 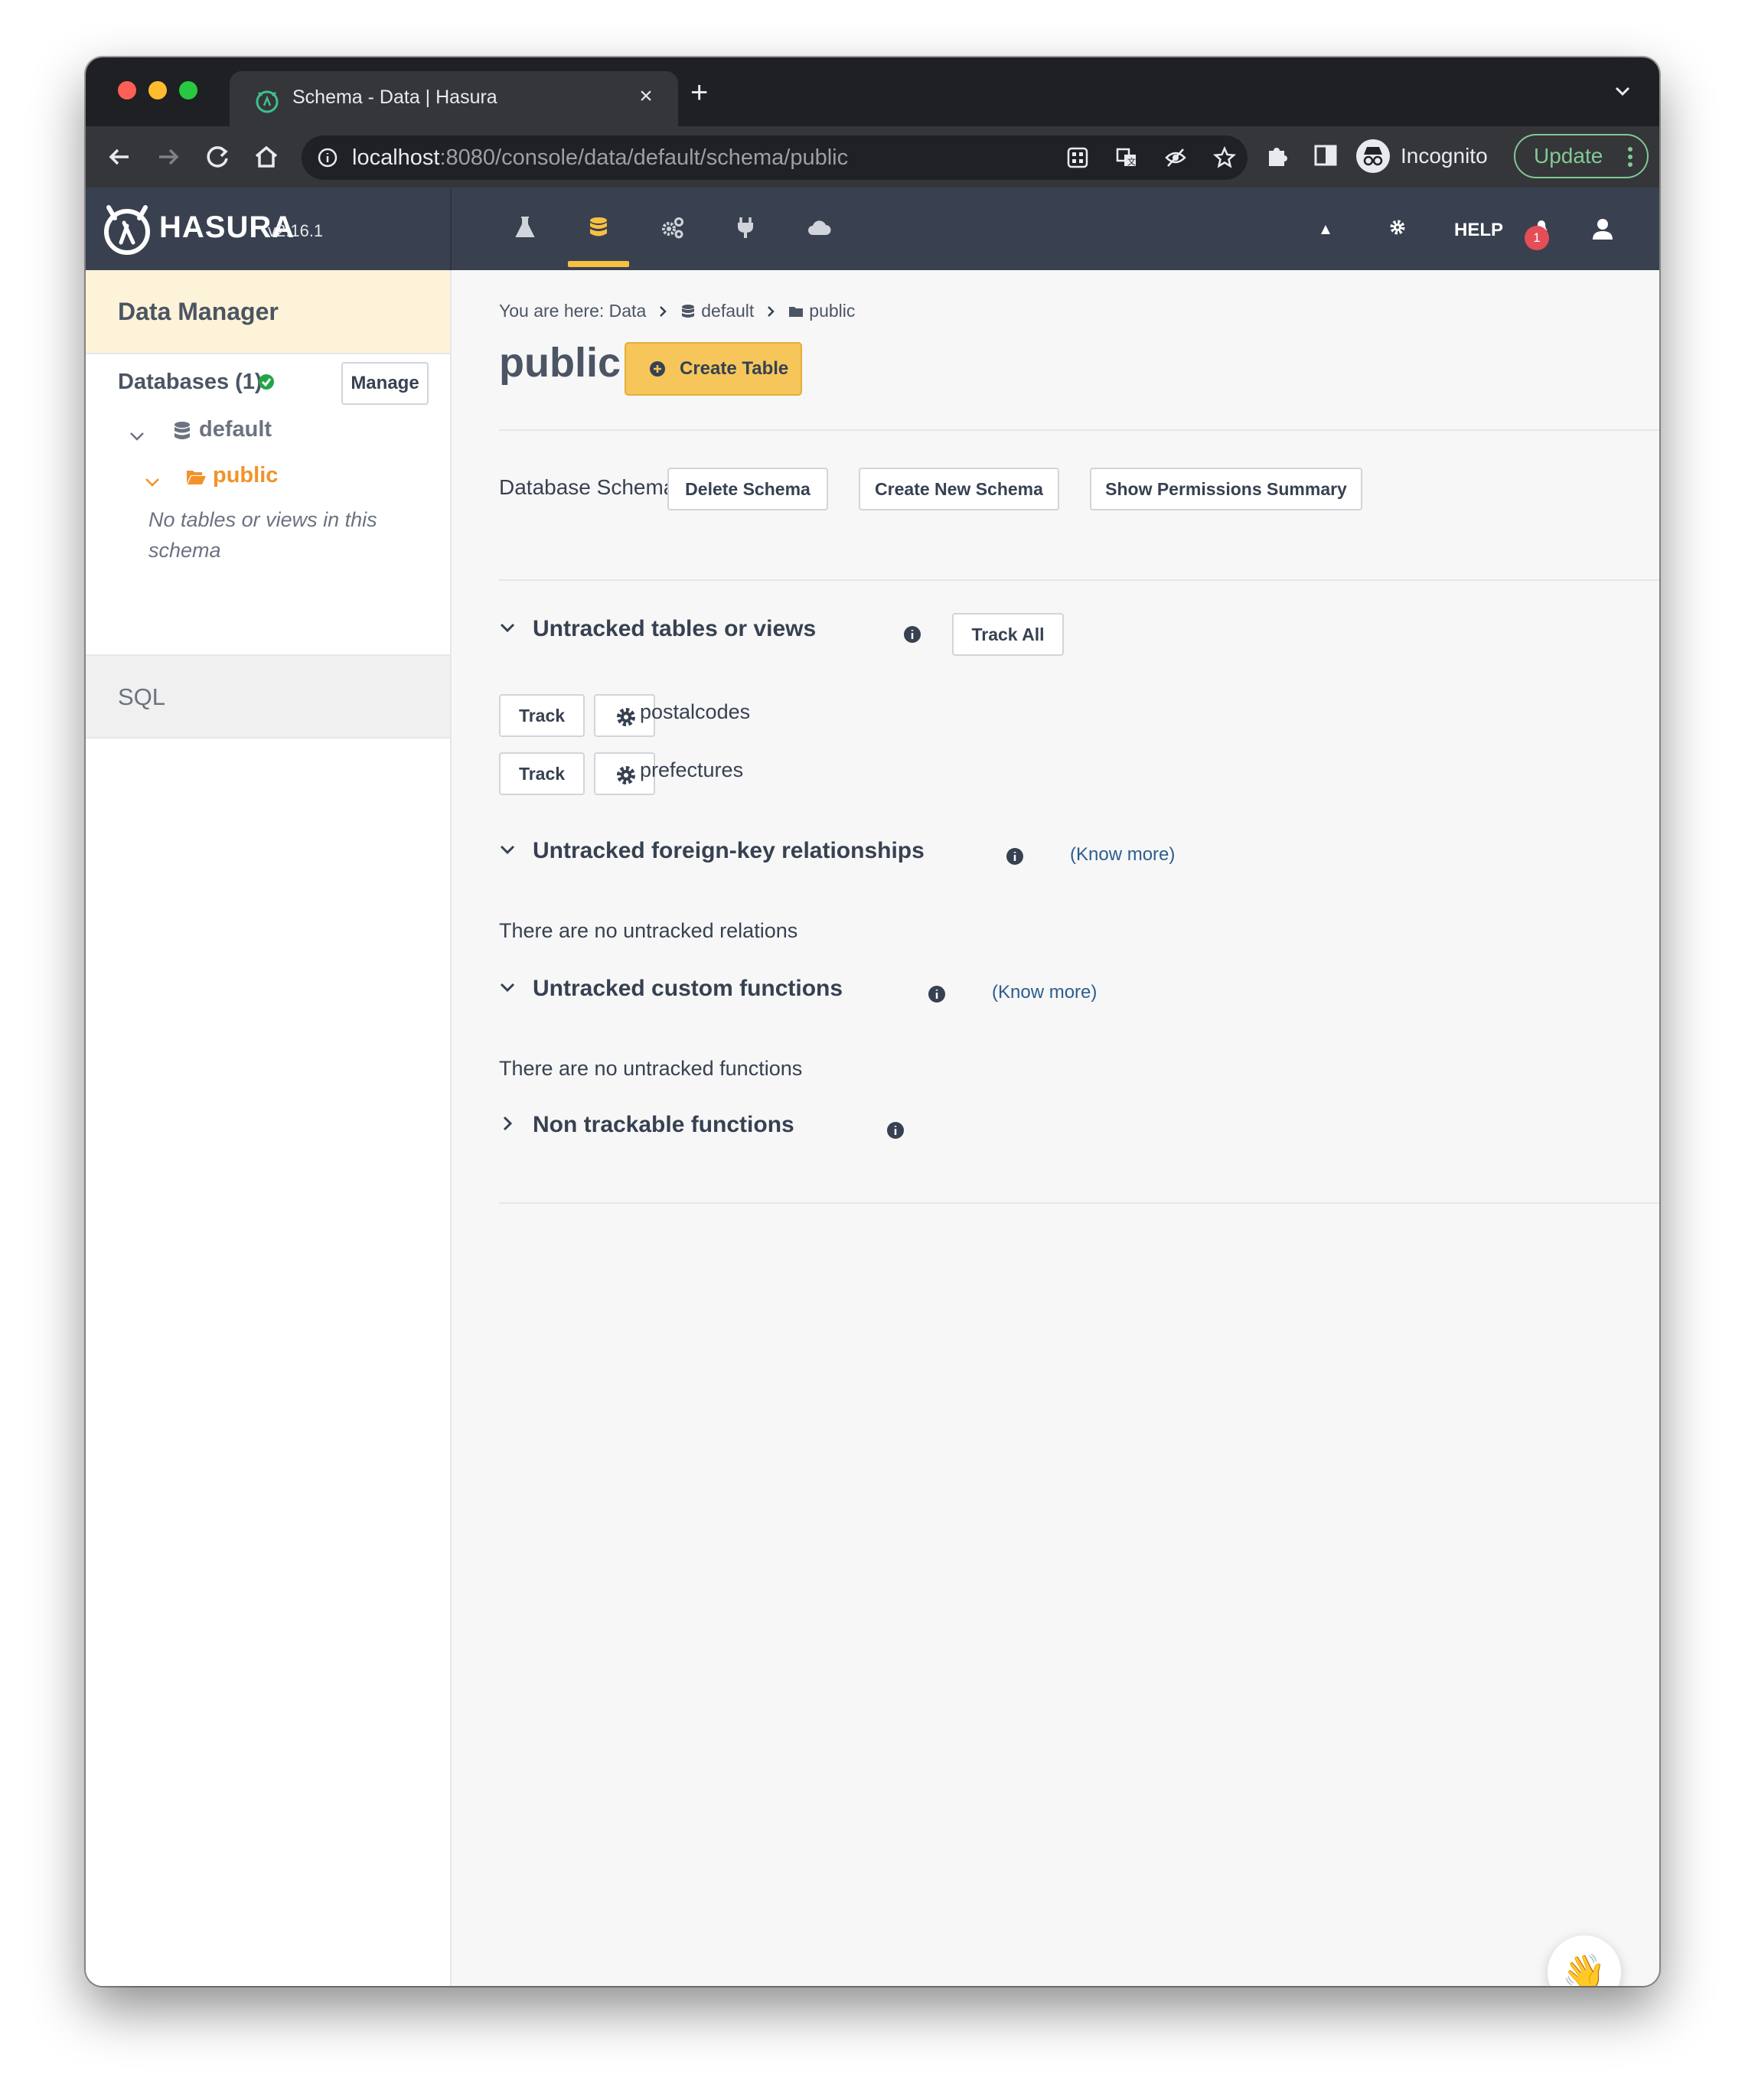 I want to click on hasura-brand: HASURA v2.16.1, so click(x=269, y=229).